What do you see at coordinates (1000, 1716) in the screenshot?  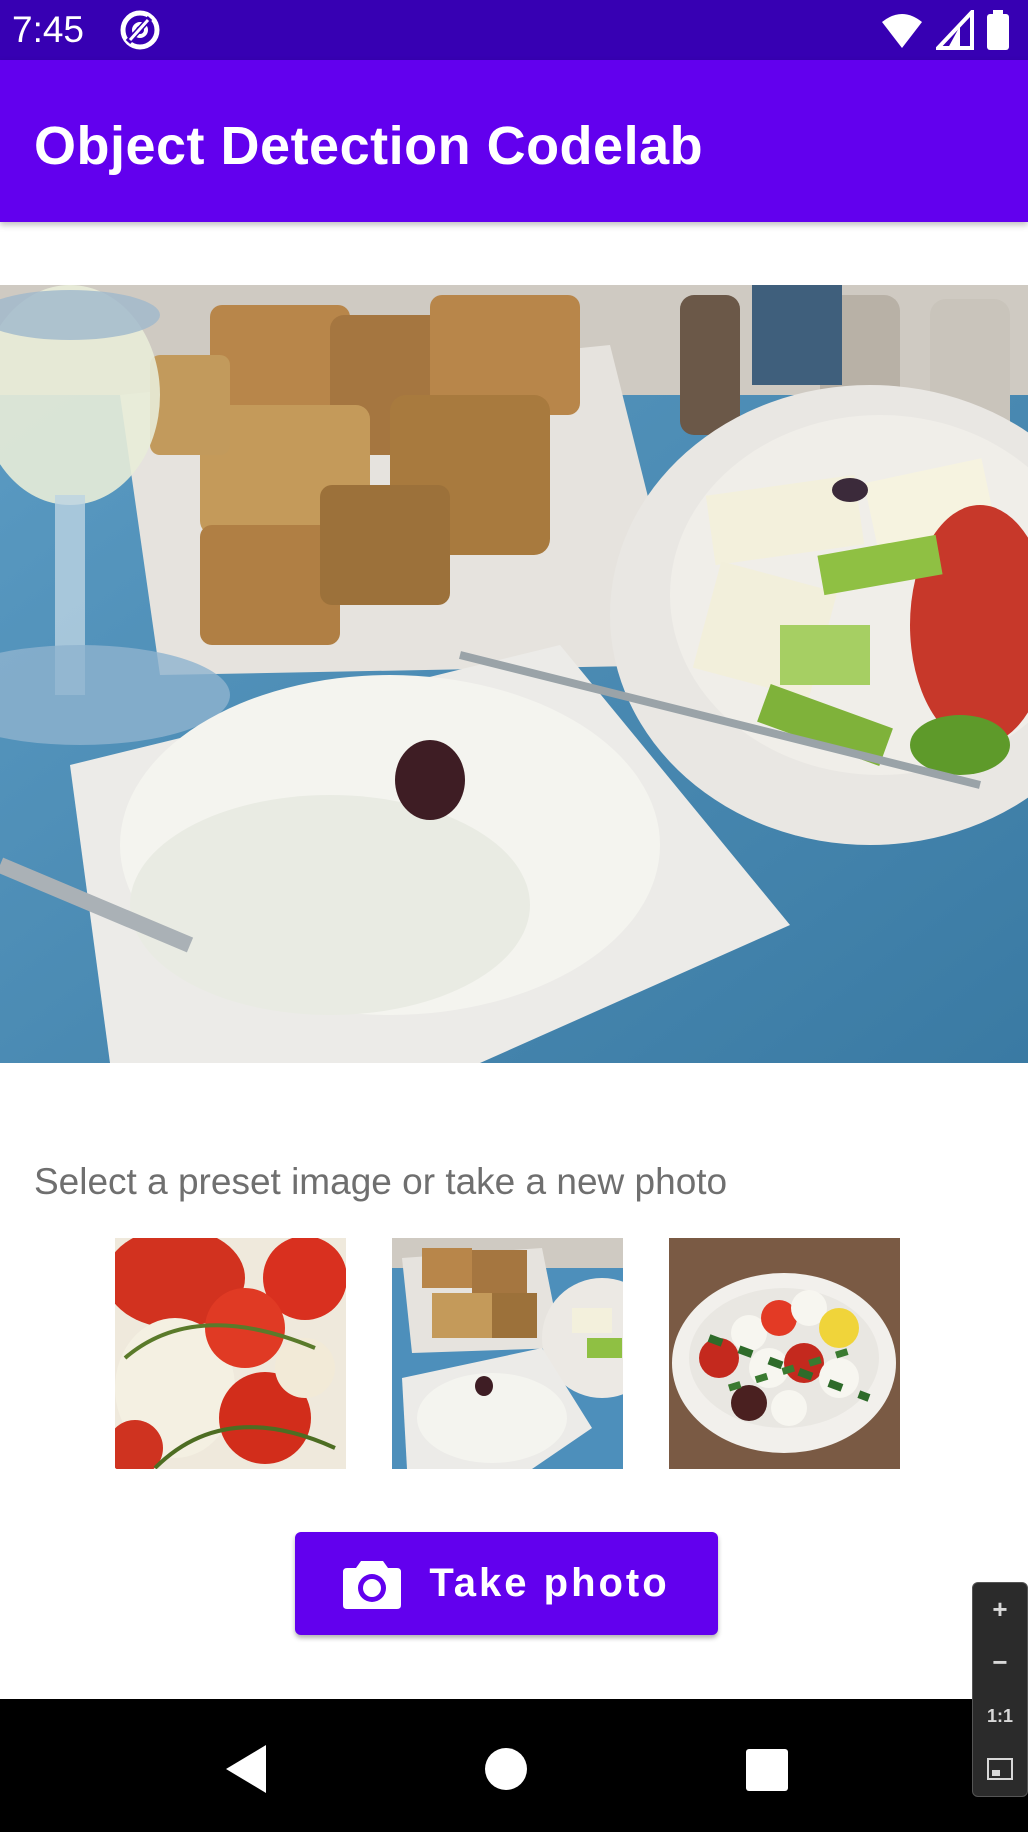 I see `actual-size-icon: 1:1` at bounding box center [1000, 1716].